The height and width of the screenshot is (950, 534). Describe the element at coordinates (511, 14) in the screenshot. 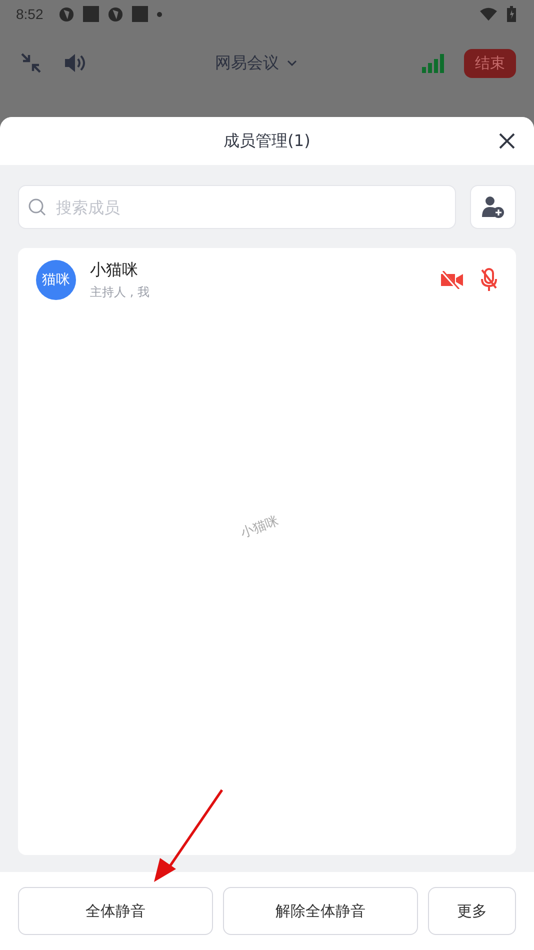

I see `battery-icon` at that location.